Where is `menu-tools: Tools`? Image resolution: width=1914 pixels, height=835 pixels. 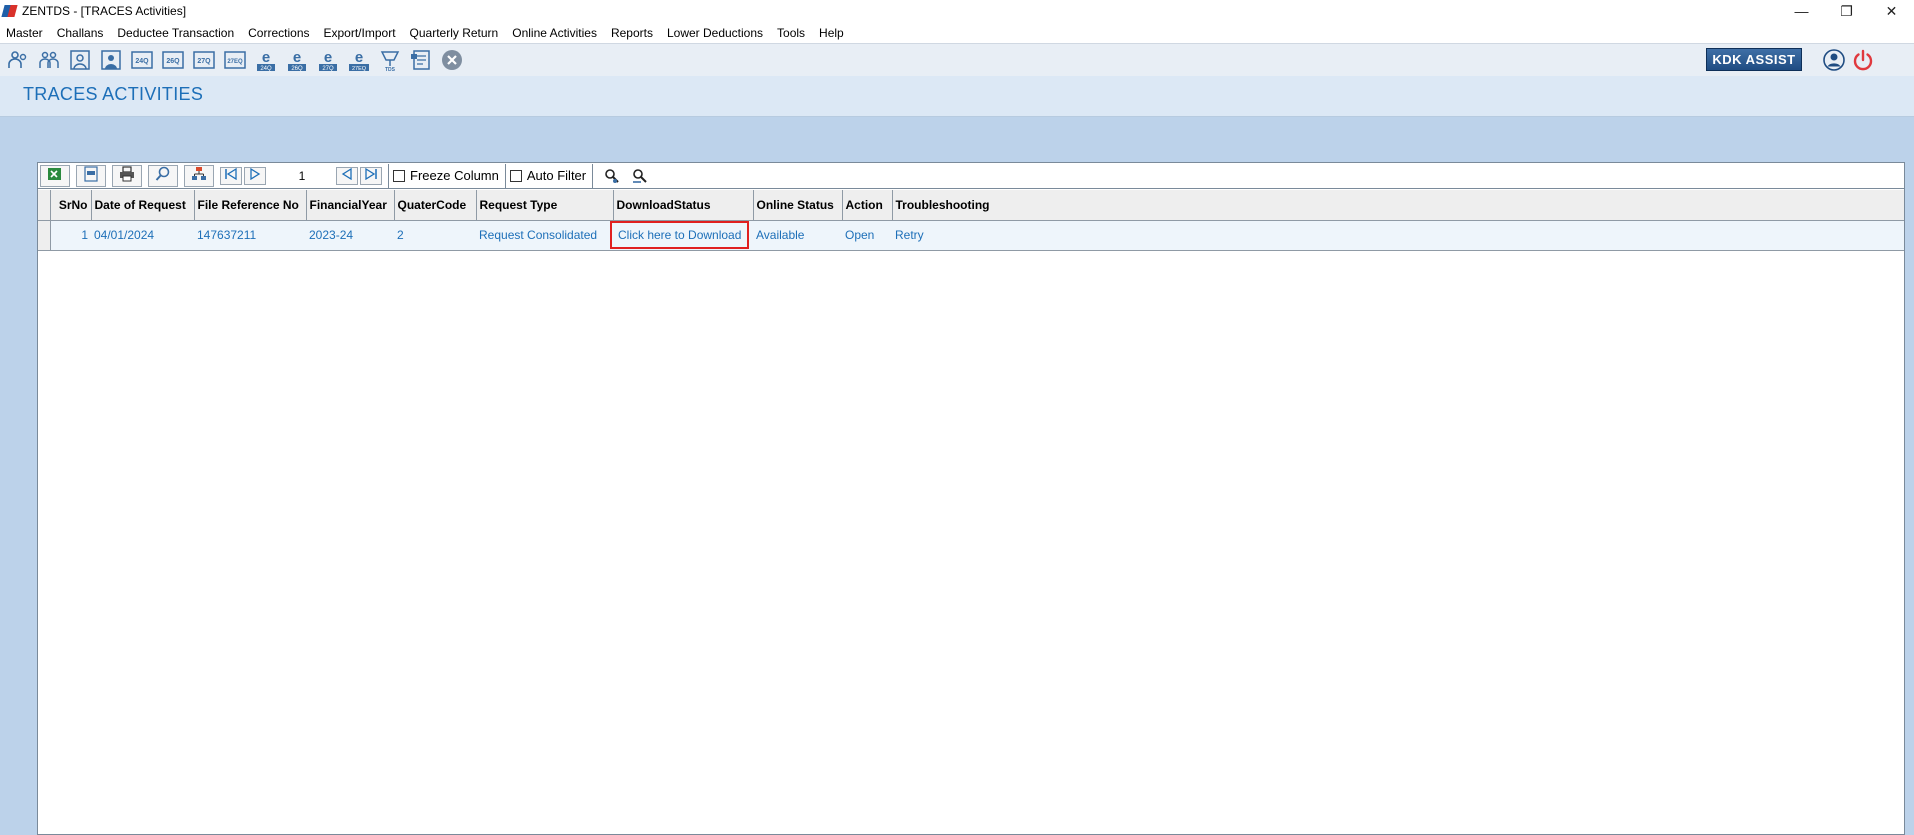
menu-tools: Tools is located at coordinates (791, 33).